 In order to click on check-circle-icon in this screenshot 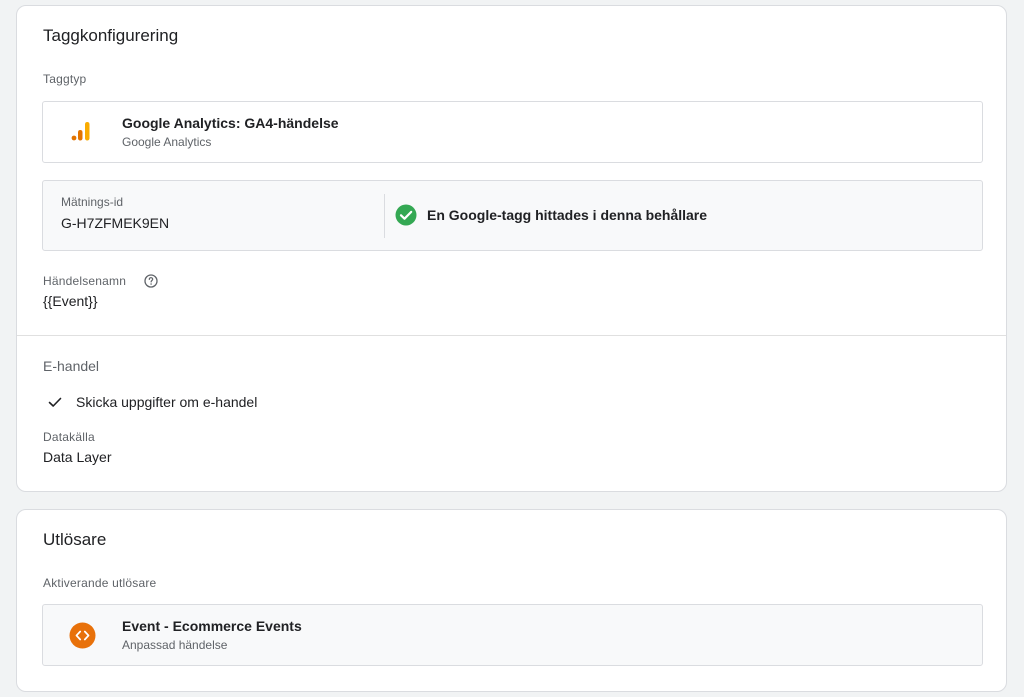, I will do `click(406, 215)`.